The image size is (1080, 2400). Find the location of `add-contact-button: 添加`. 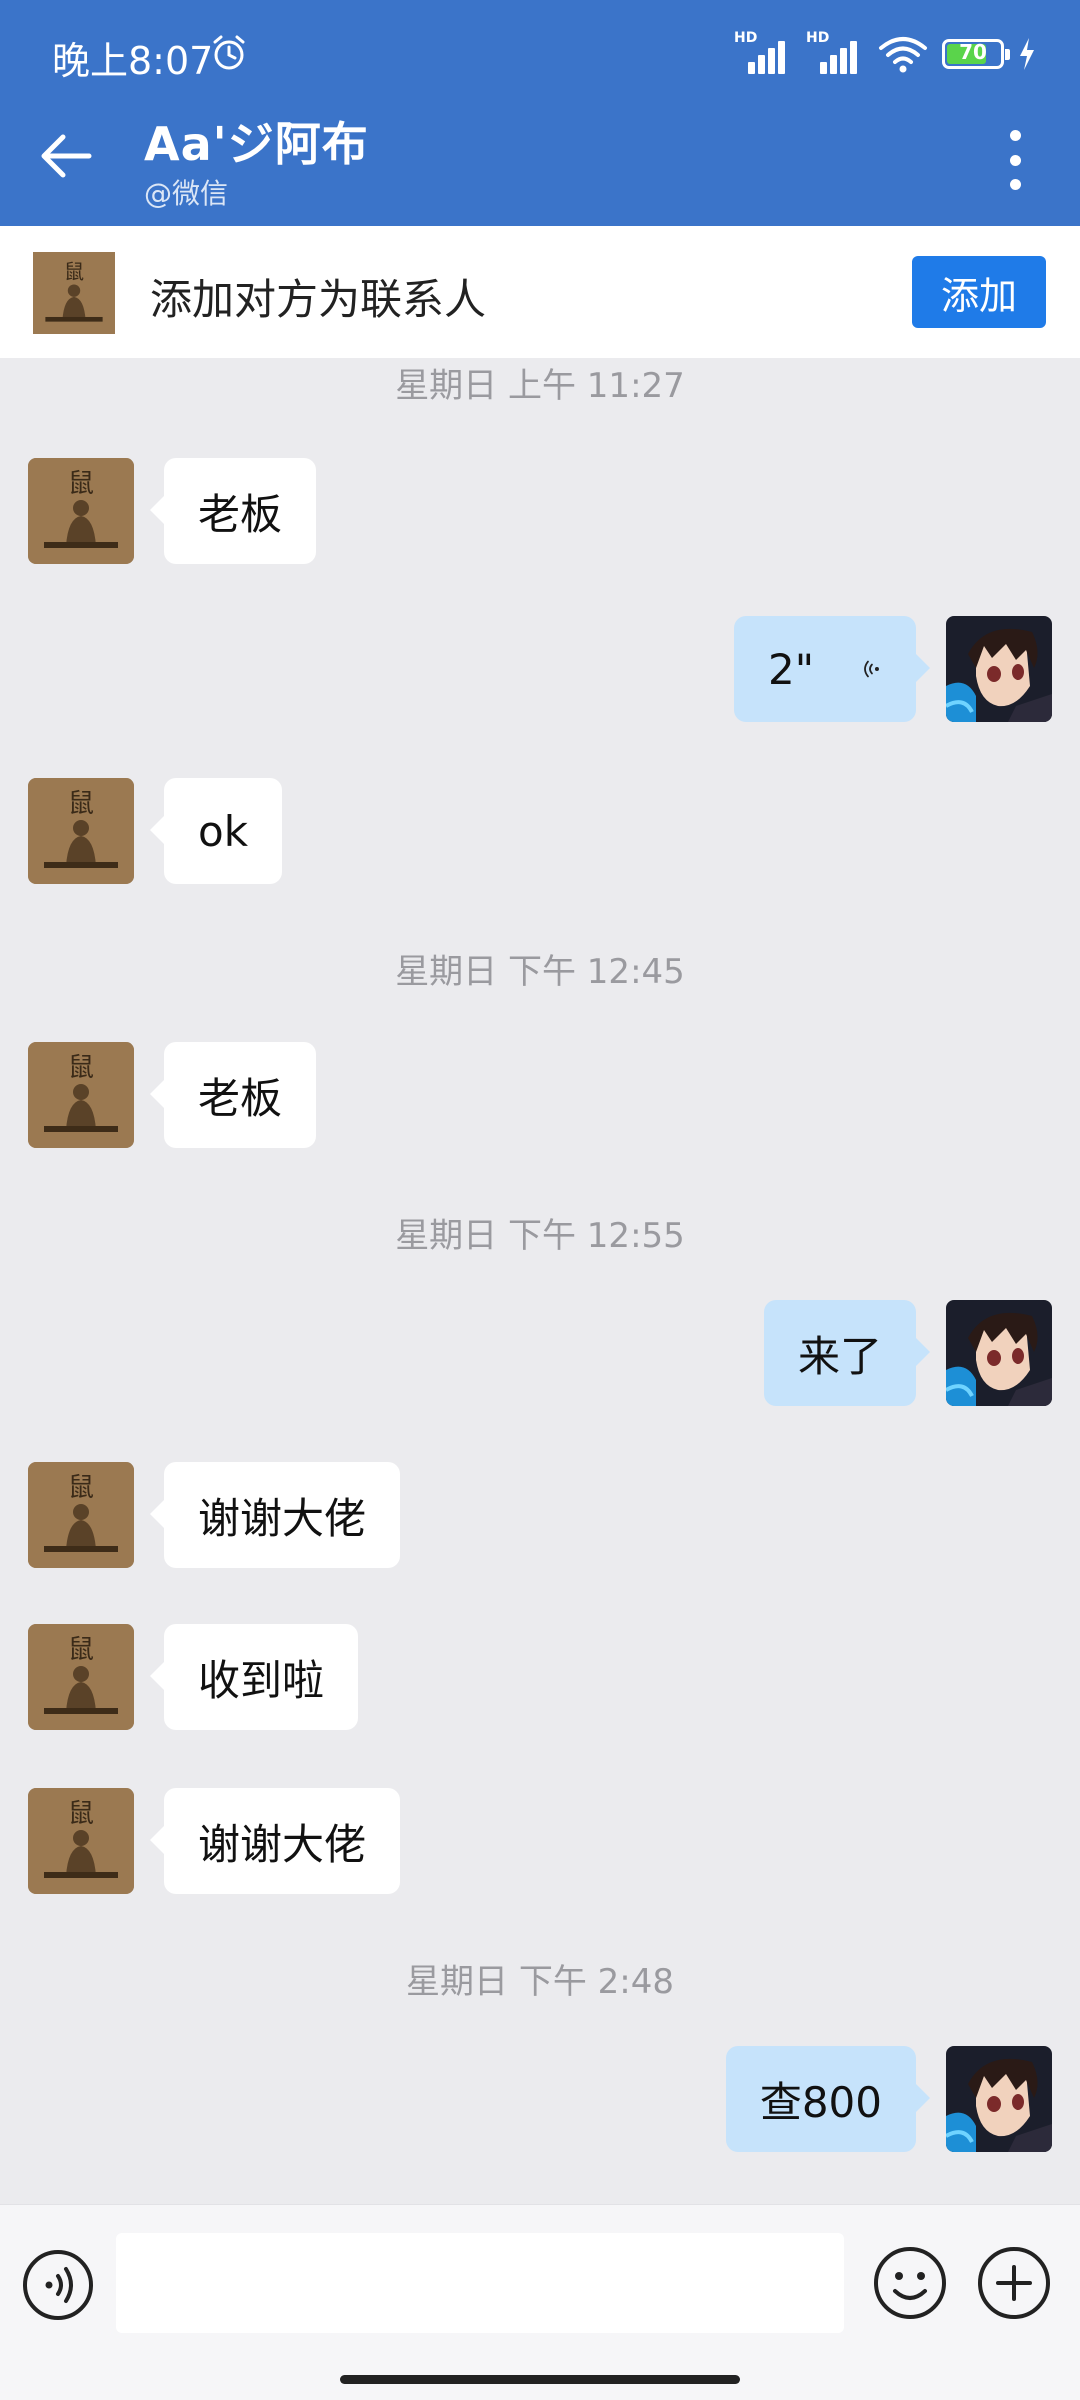

add-contact-button: 添加 is located at coordinates (979, 292).